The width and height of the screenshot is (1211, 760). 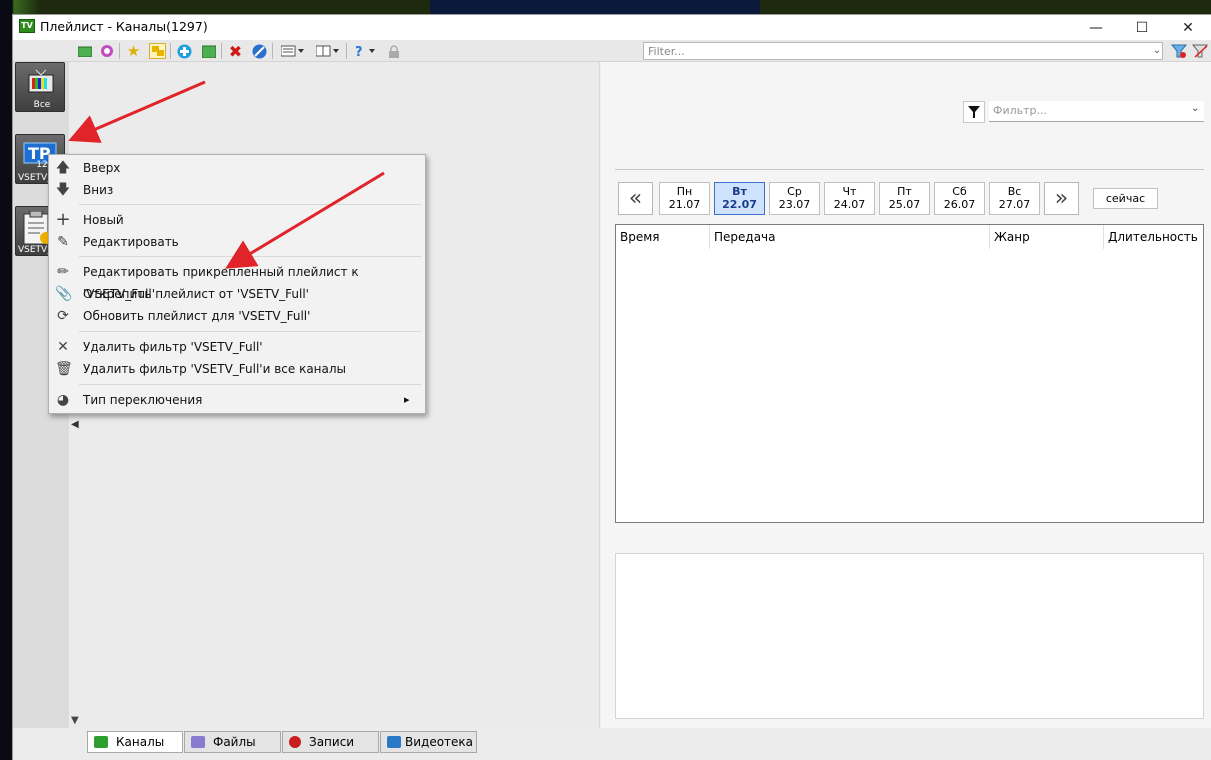 I want to click on annotation-arrows, so click(x=226, y=174).